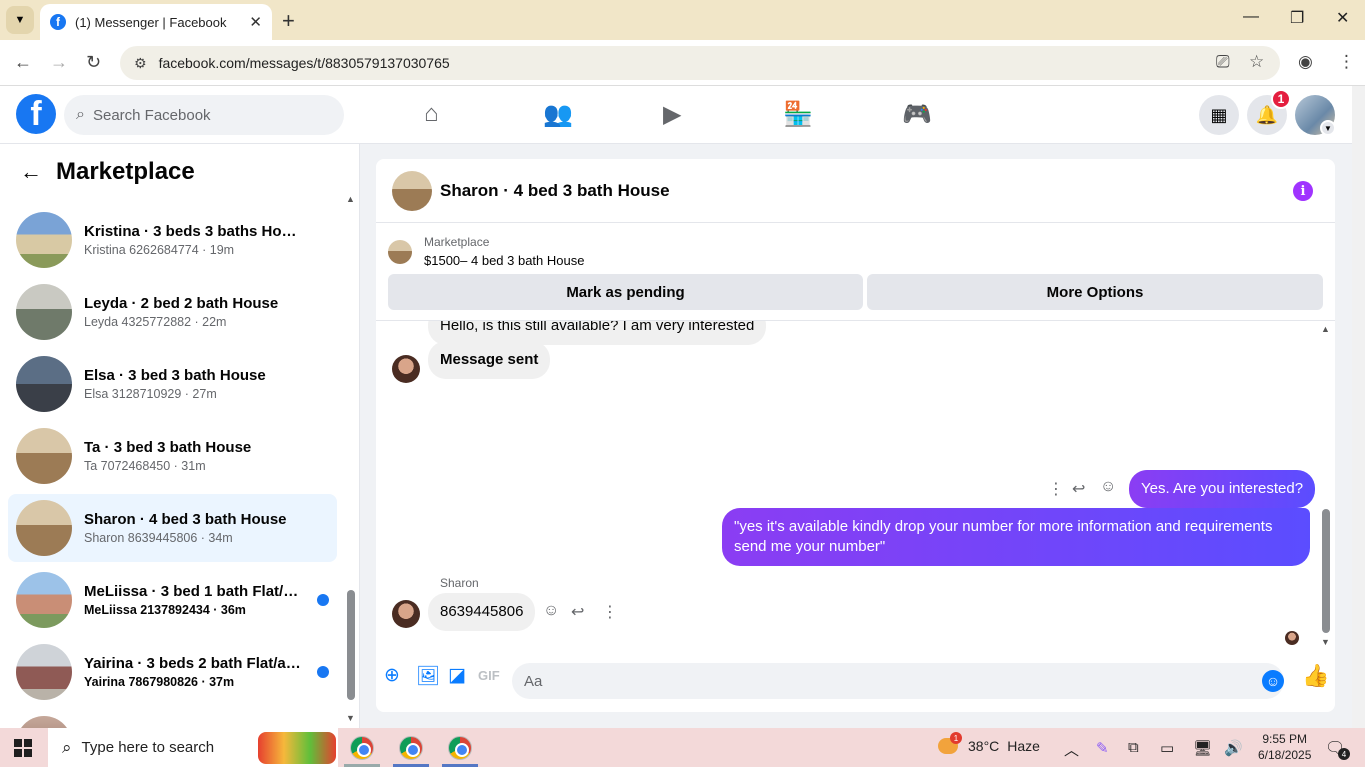  I want to click on facebook-search-input: ⌕ Search Facebook, so click(204, 115).